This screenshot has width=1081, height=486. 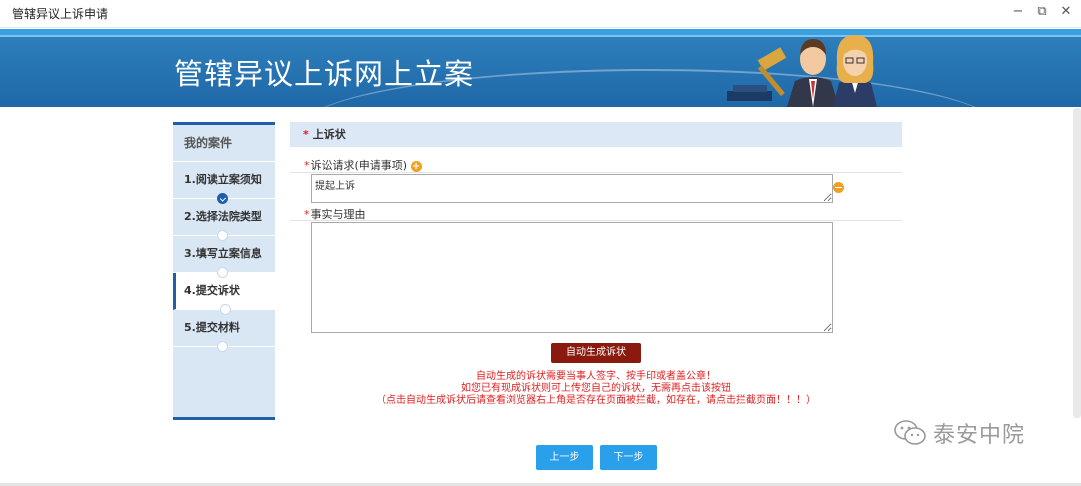 I want to click on claim-label: 诉讼请求(申请事项), so click(x=359, y=165).